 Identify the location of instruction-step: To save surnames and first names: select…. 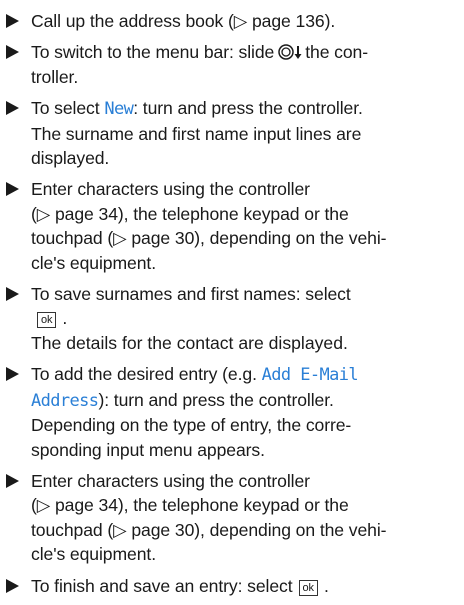
(232, 318).